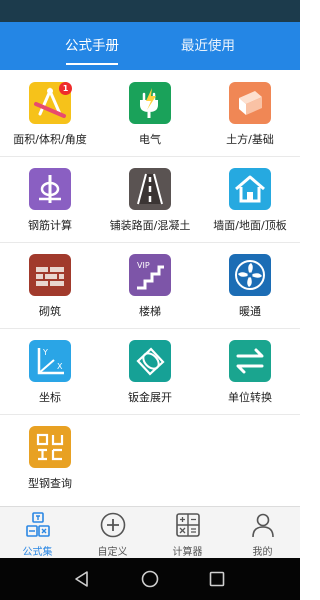 This screenshot has width=320, height=600. I want to click on bottom-navigation: 公式集 自定义 计算器 我的, so click(150, 532).